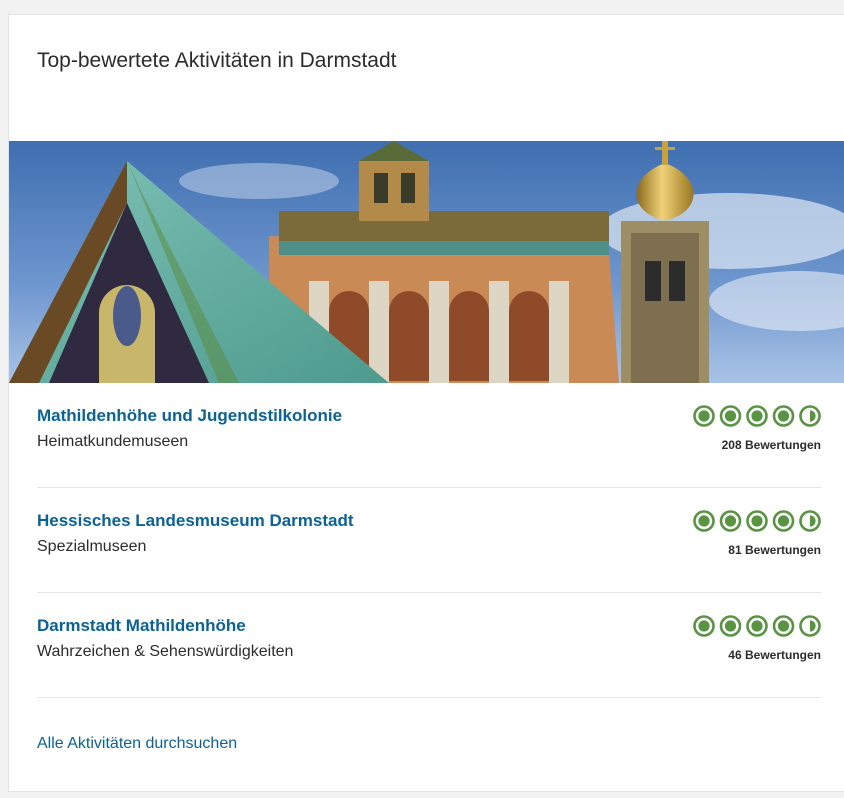 This screenshot has width=844, height=798. What do you see at coordinates (189, 416) in the screenshot?
I see `activity-name-link: Mathildenhöhe und Jugendstilkolonie` at bounding box center [189, 416].